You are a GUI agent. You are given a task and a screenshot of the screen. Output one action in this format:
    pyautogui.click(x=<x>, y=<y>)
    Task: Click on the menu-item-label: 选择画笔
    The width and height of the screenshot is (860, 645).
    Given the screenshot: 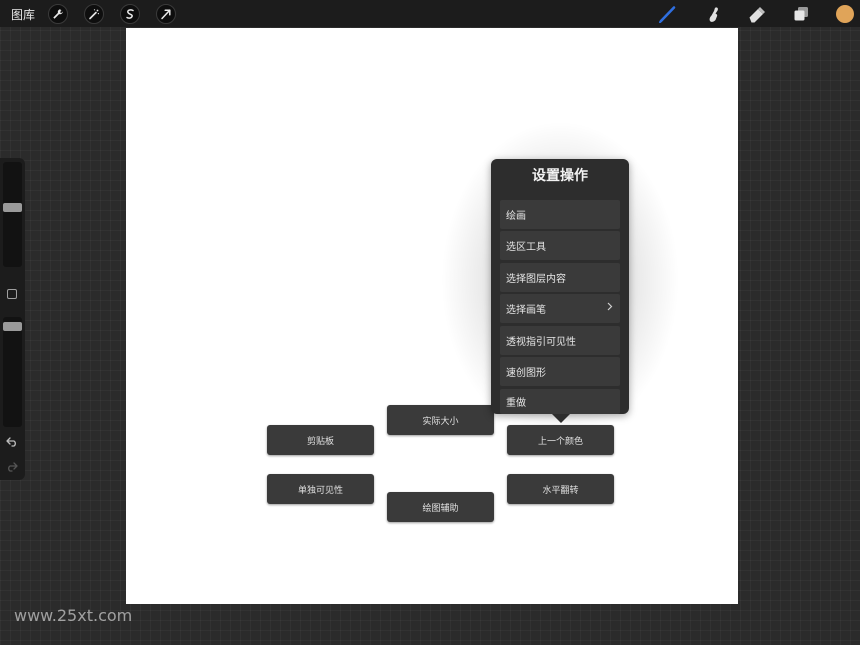 What is the action you would take?
    pyautogui.click(x=526, y=310)
    